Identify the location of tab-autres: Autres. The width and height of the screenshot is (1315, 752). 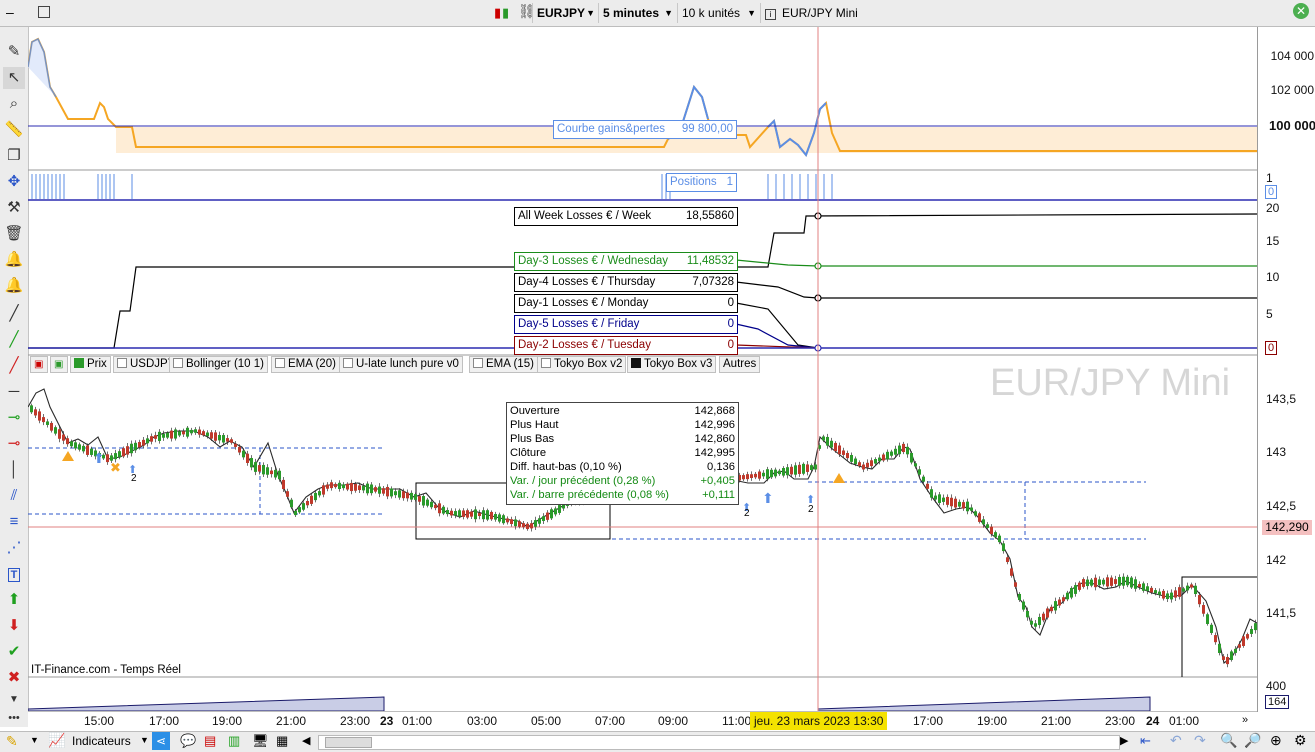
(740, 364).